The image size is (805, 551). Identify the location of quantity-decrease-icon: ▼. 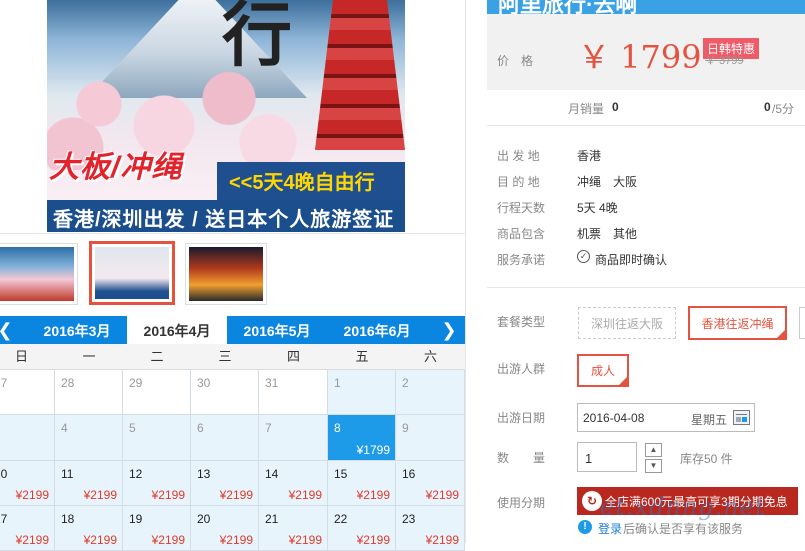
(653, 466).